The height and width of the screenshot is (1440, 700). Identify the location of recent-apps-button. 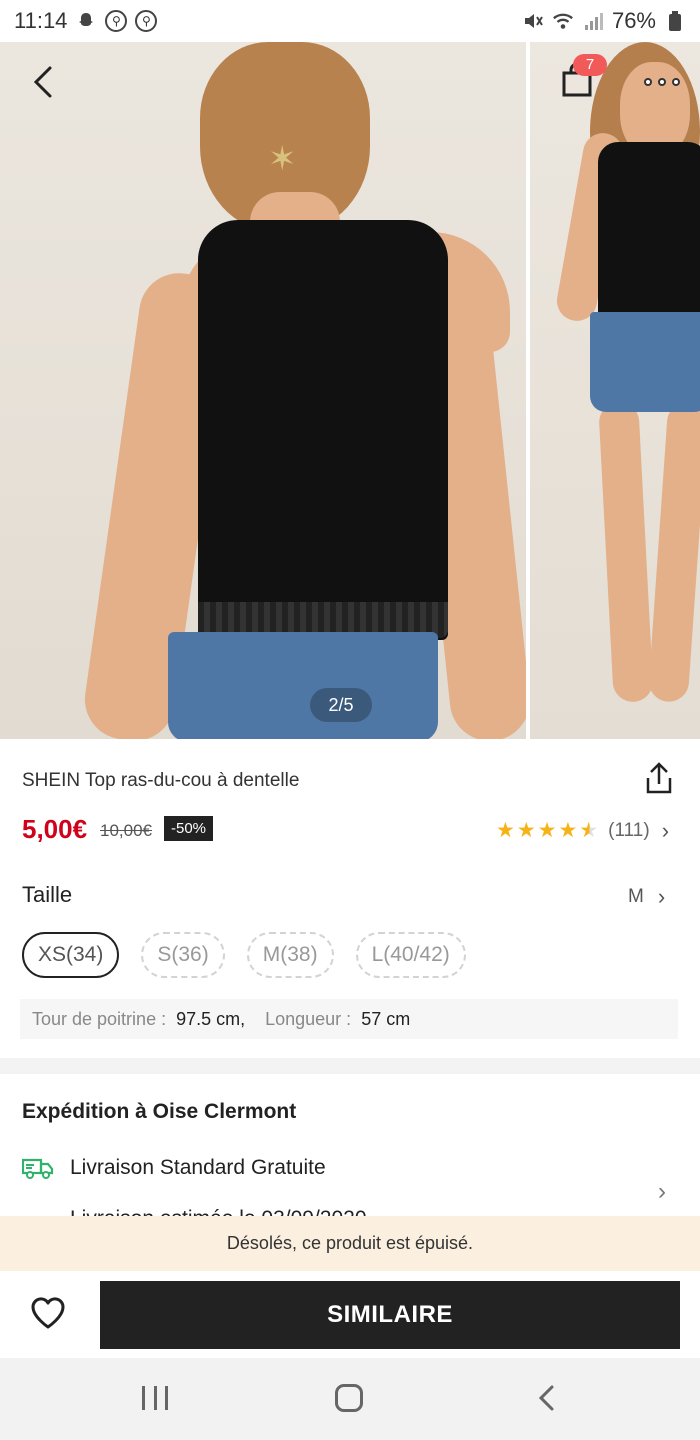
(155, 1398).